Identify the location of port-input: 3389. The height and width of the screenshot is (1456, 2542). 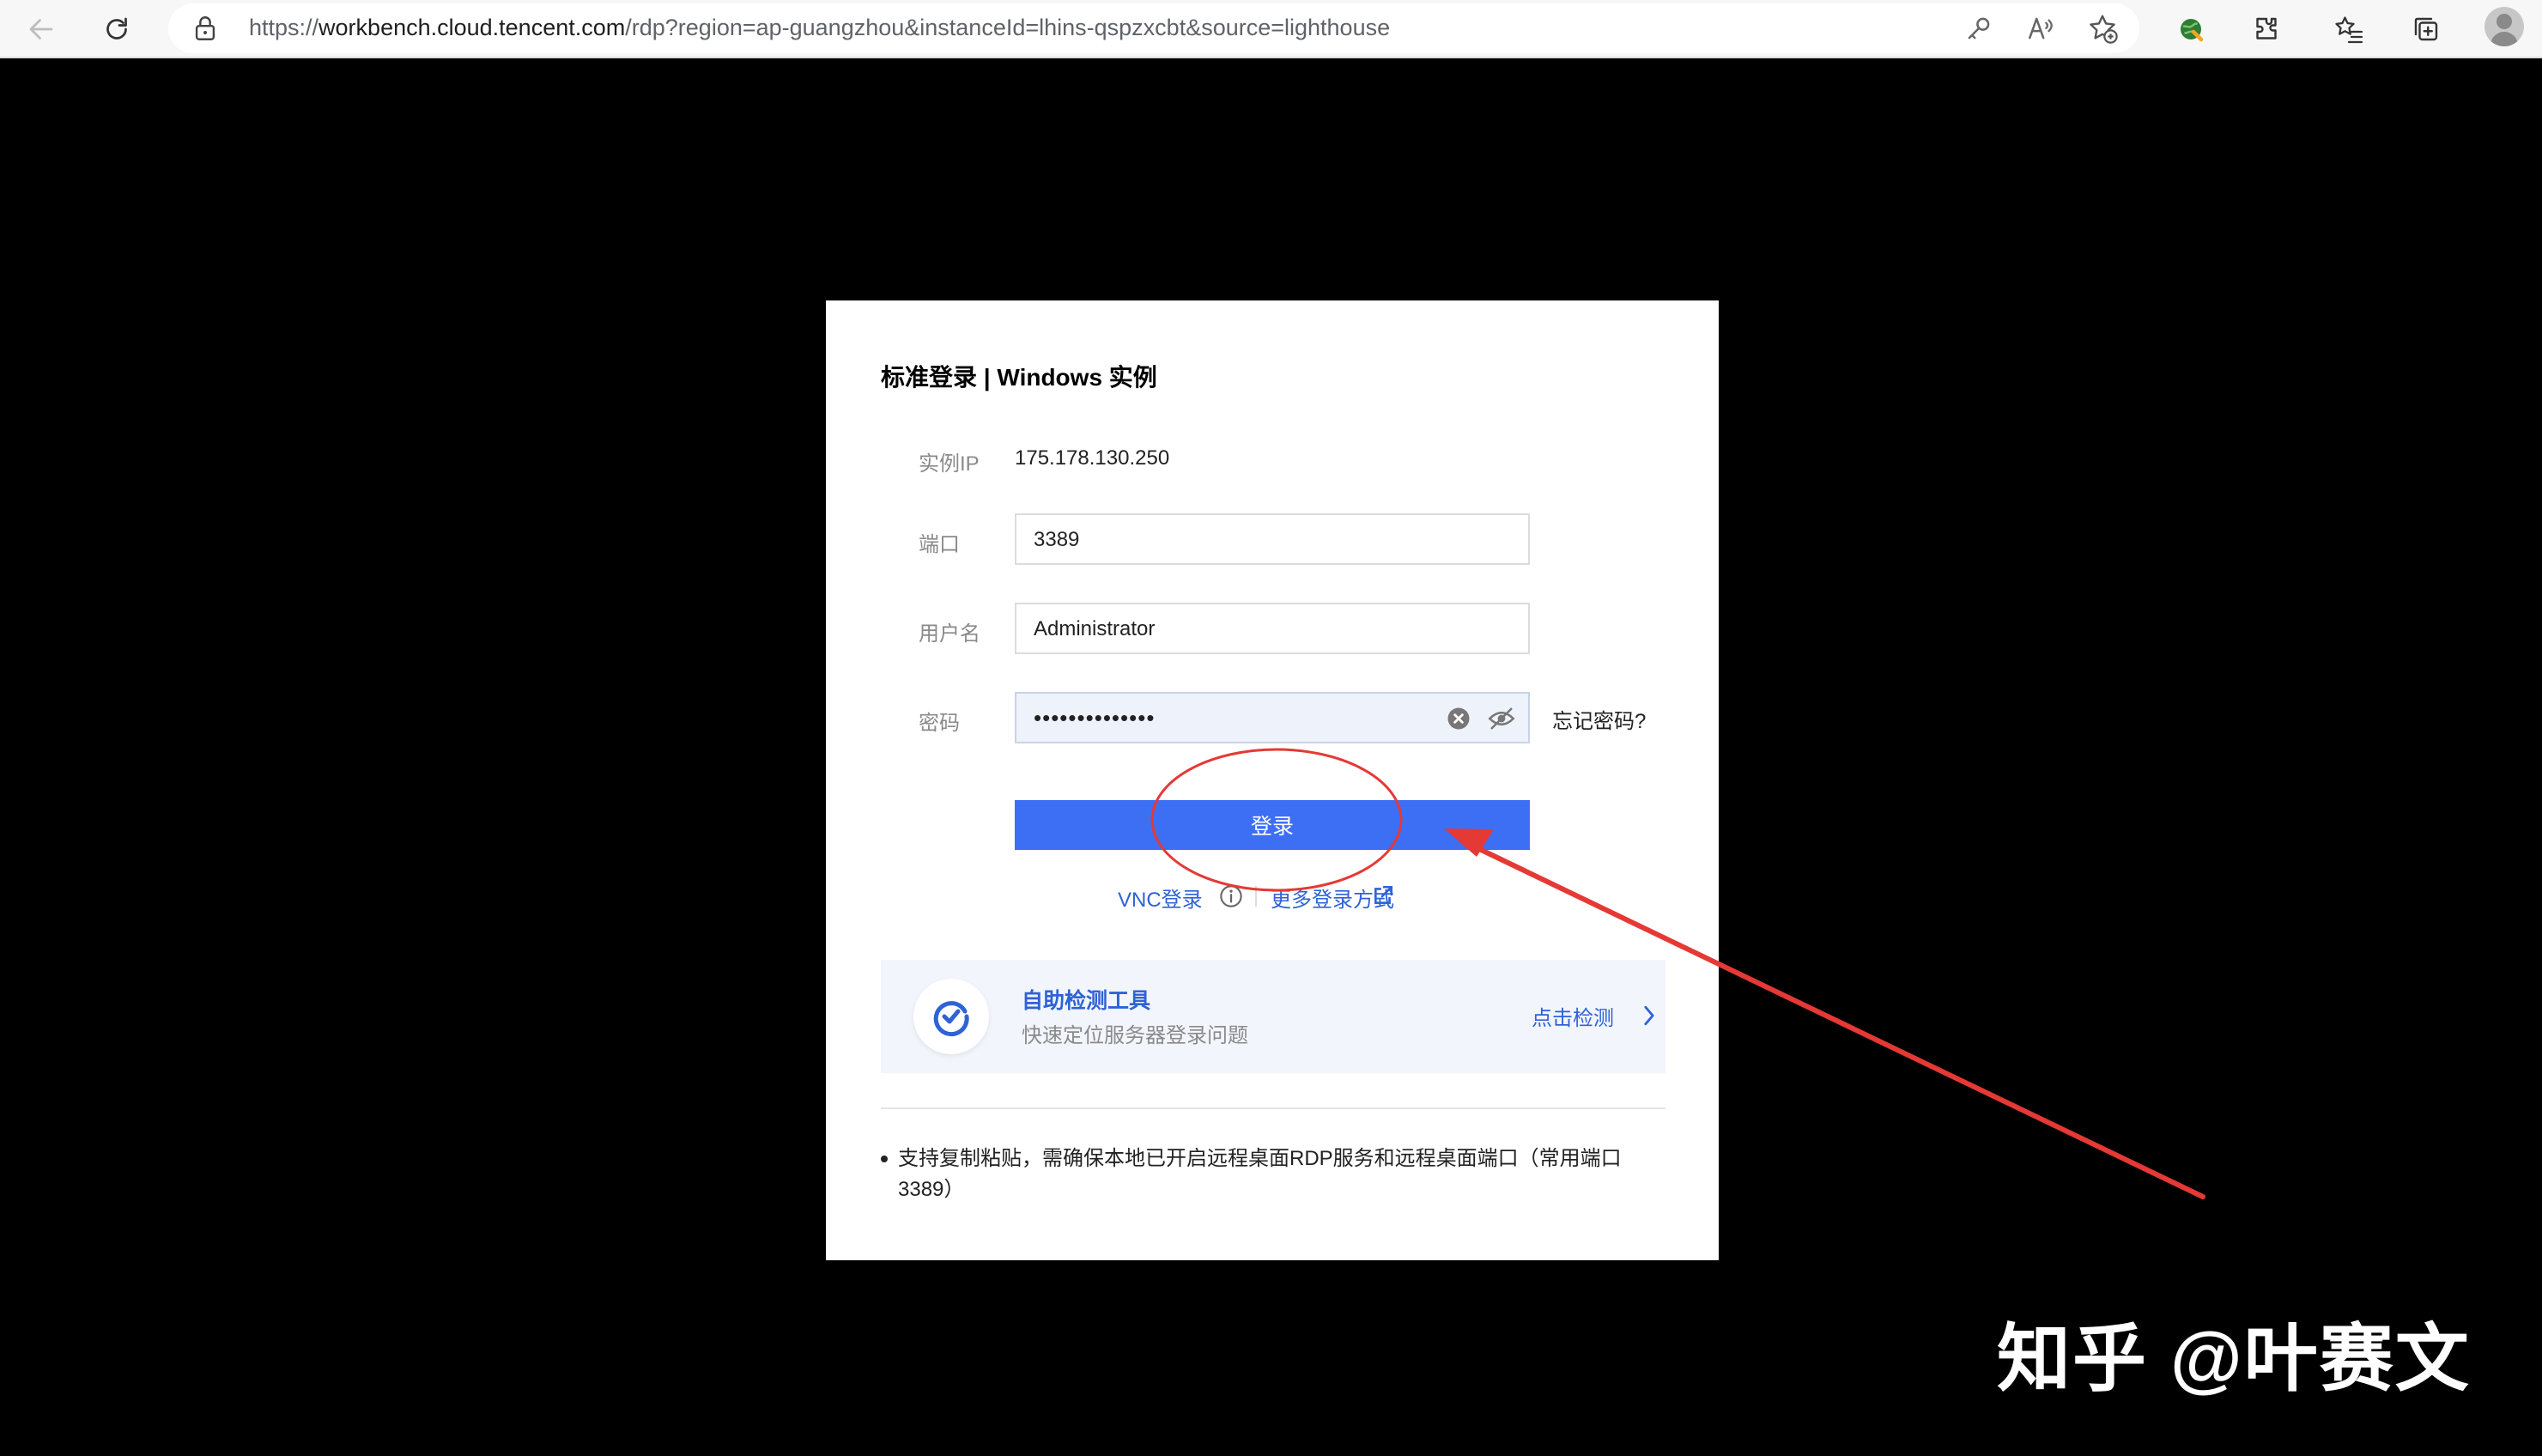
(1272, 539).